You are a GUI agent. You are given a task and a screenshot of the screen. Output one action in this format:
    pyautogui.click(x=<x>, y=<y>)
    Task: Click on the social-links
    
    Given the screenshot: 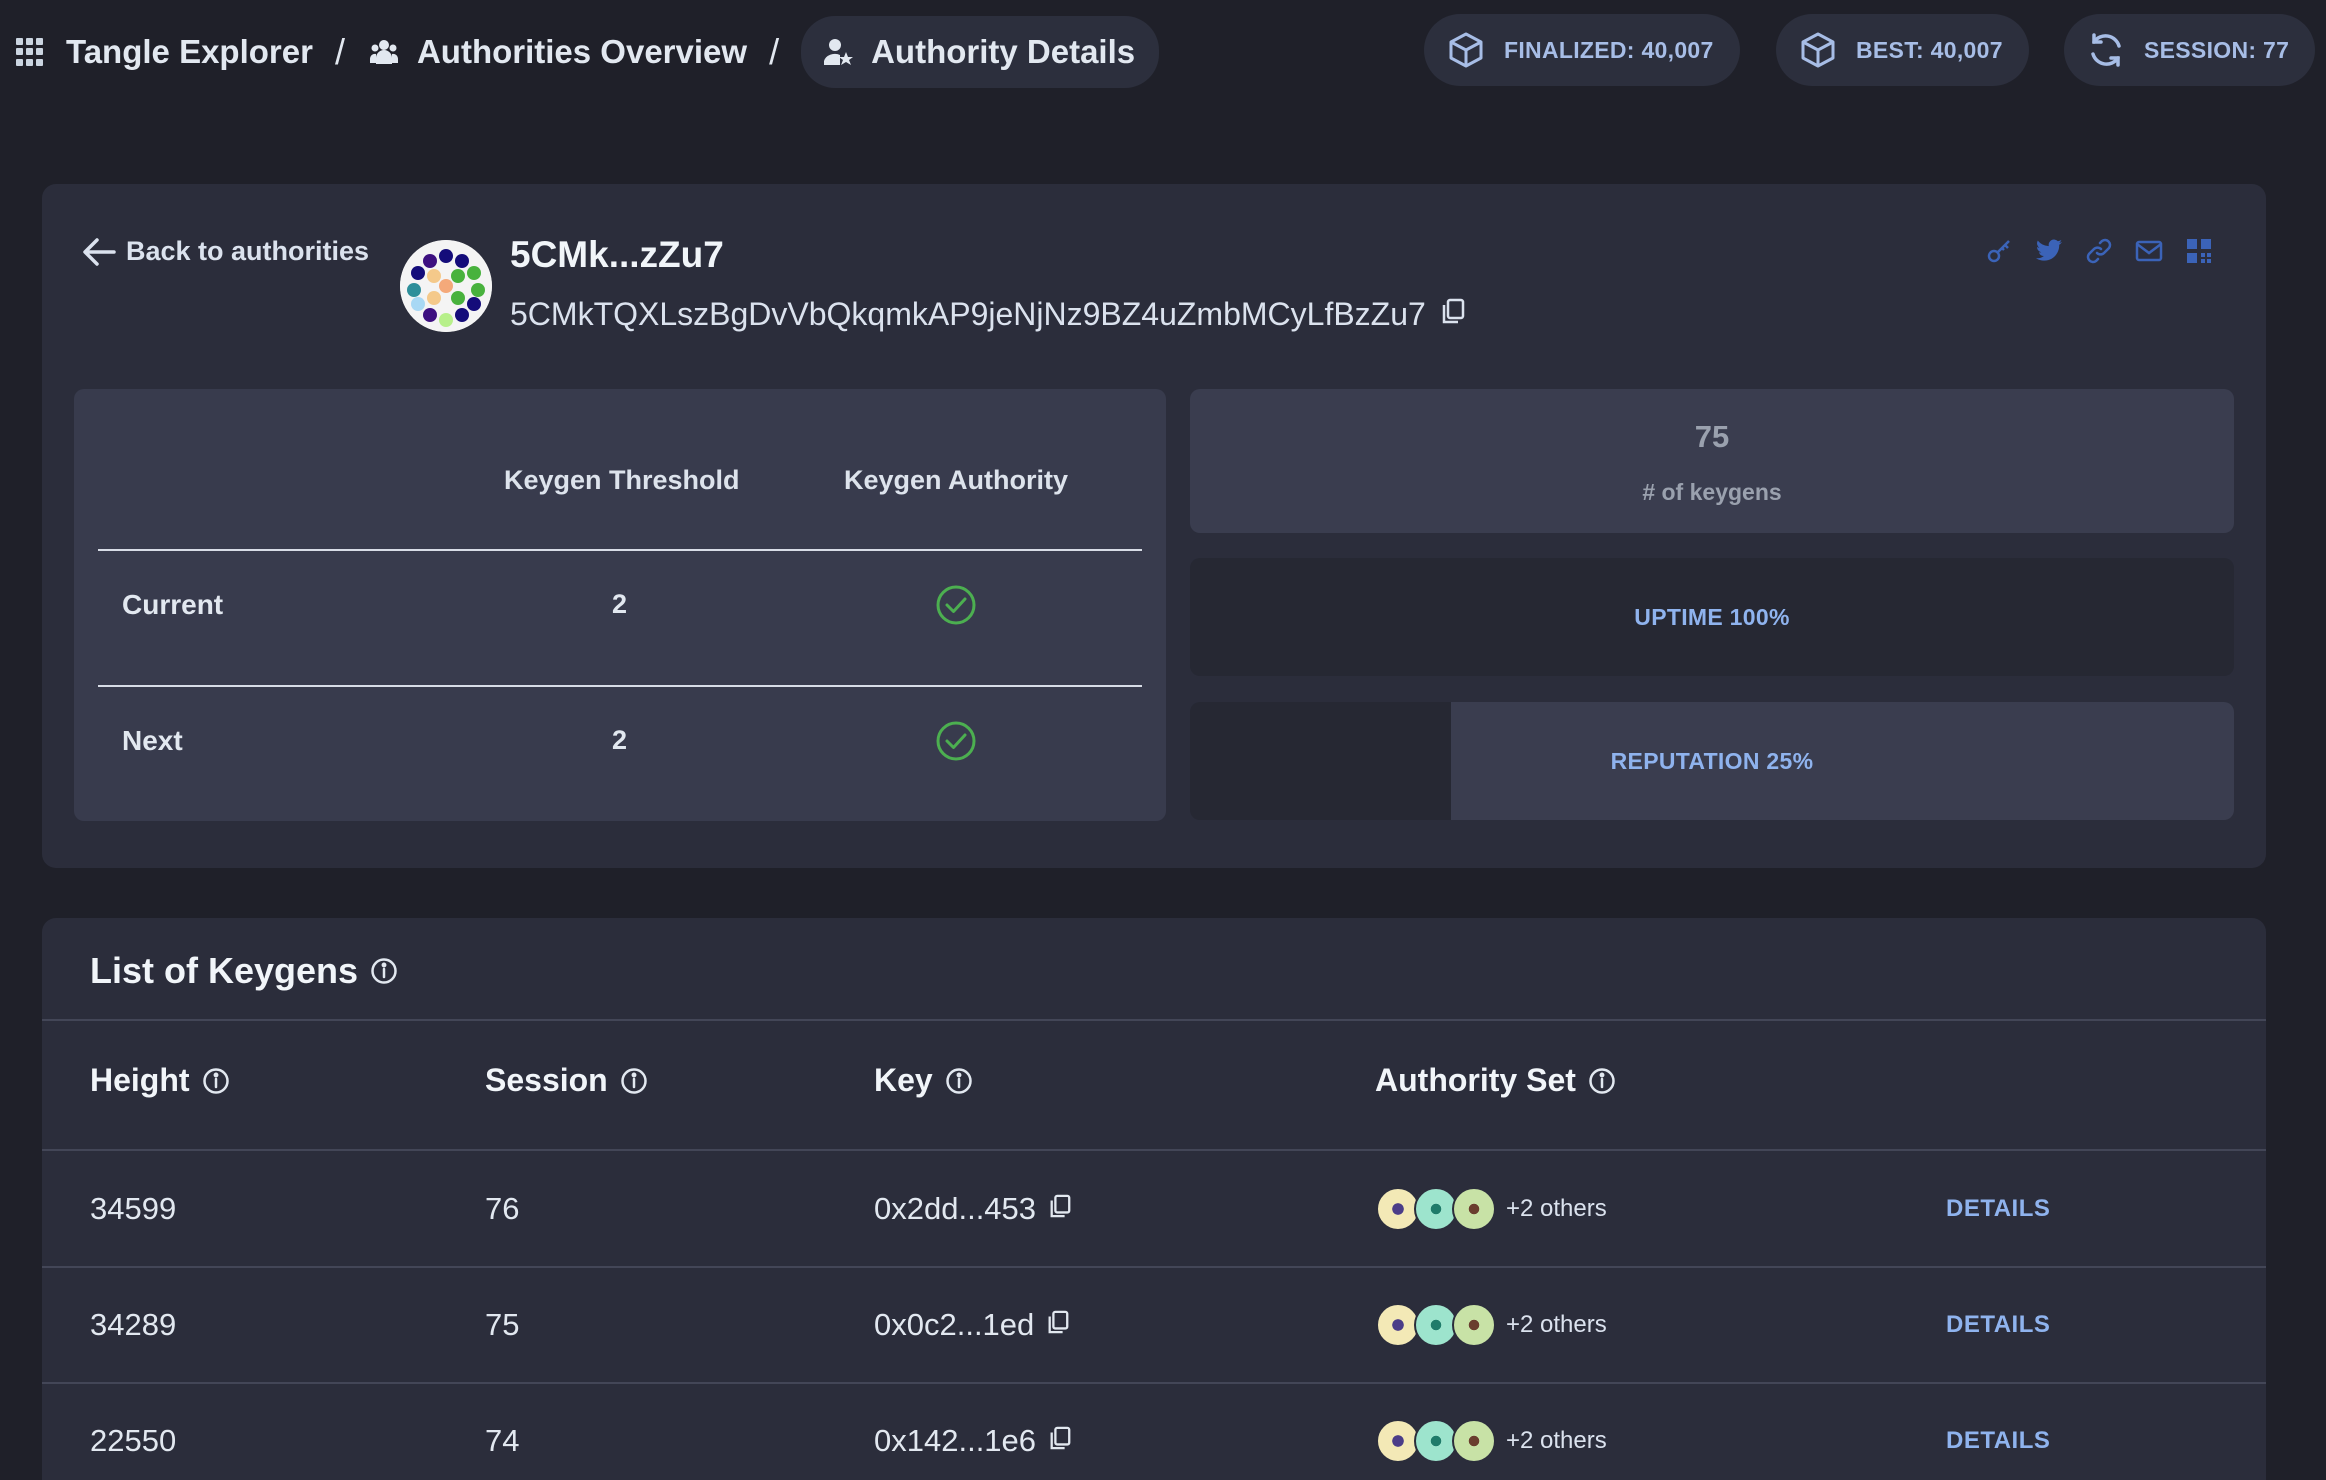 What is the action you would take?
    pyautogui.click(x=2099, y=251)
    